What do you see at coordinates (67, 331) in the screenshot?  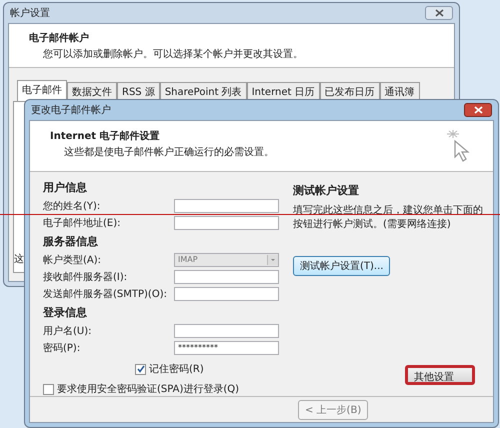 I see `field-label: 用户名(U):` at bounding box center [67, 331].